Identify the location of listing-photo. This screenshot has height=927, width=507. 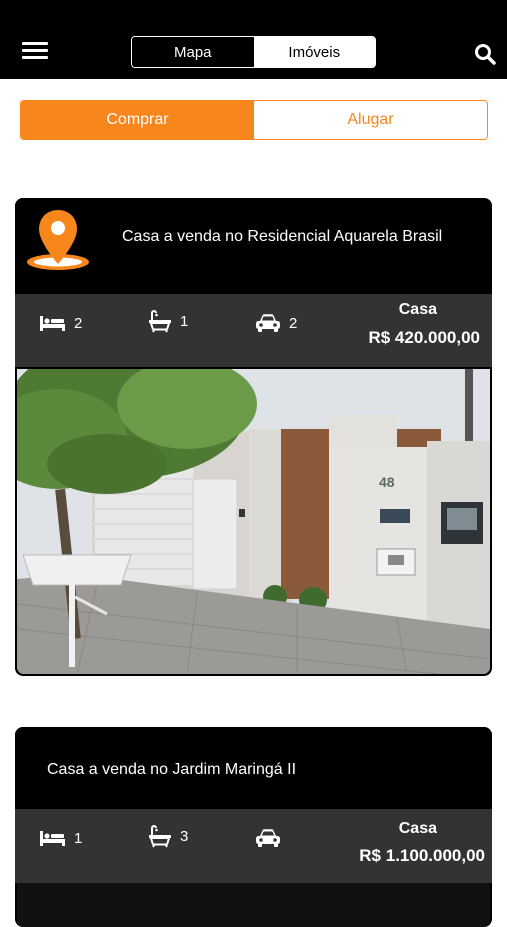
(253, 905).